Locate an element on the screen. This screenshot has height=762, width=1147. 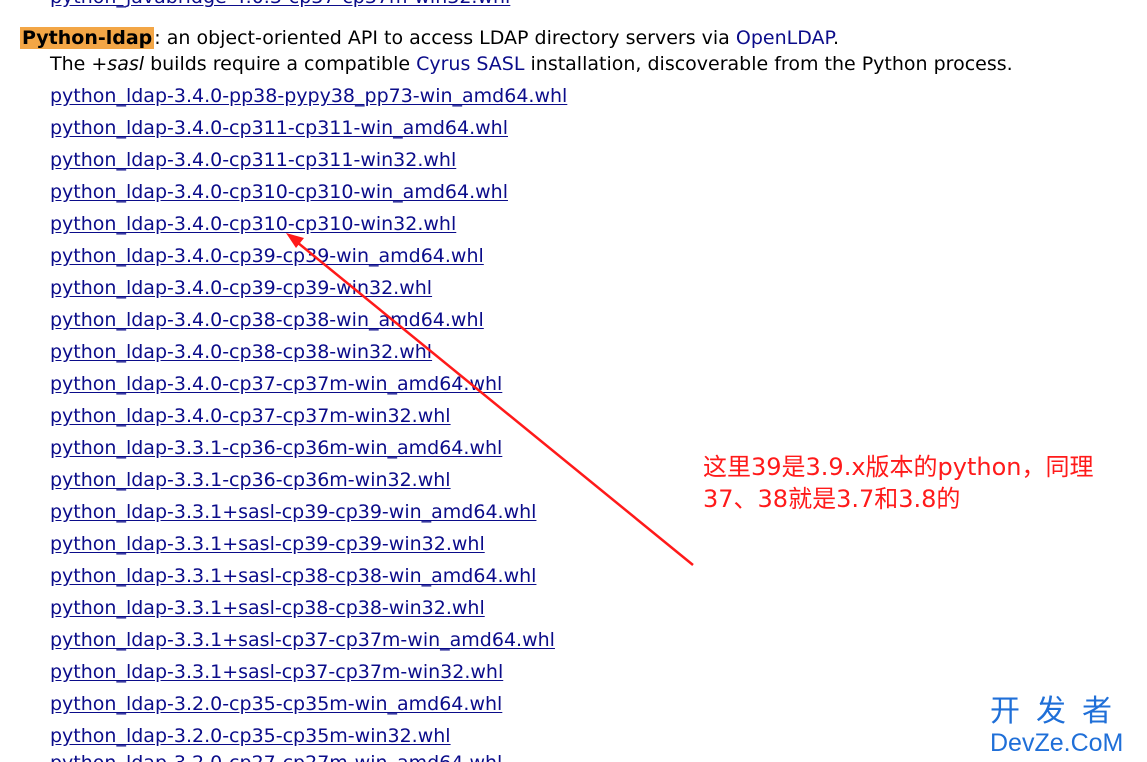
wheel-link: python_ldap-3.4.0-cp310-cp310-win32.whl is located at coordinates (253, 224).